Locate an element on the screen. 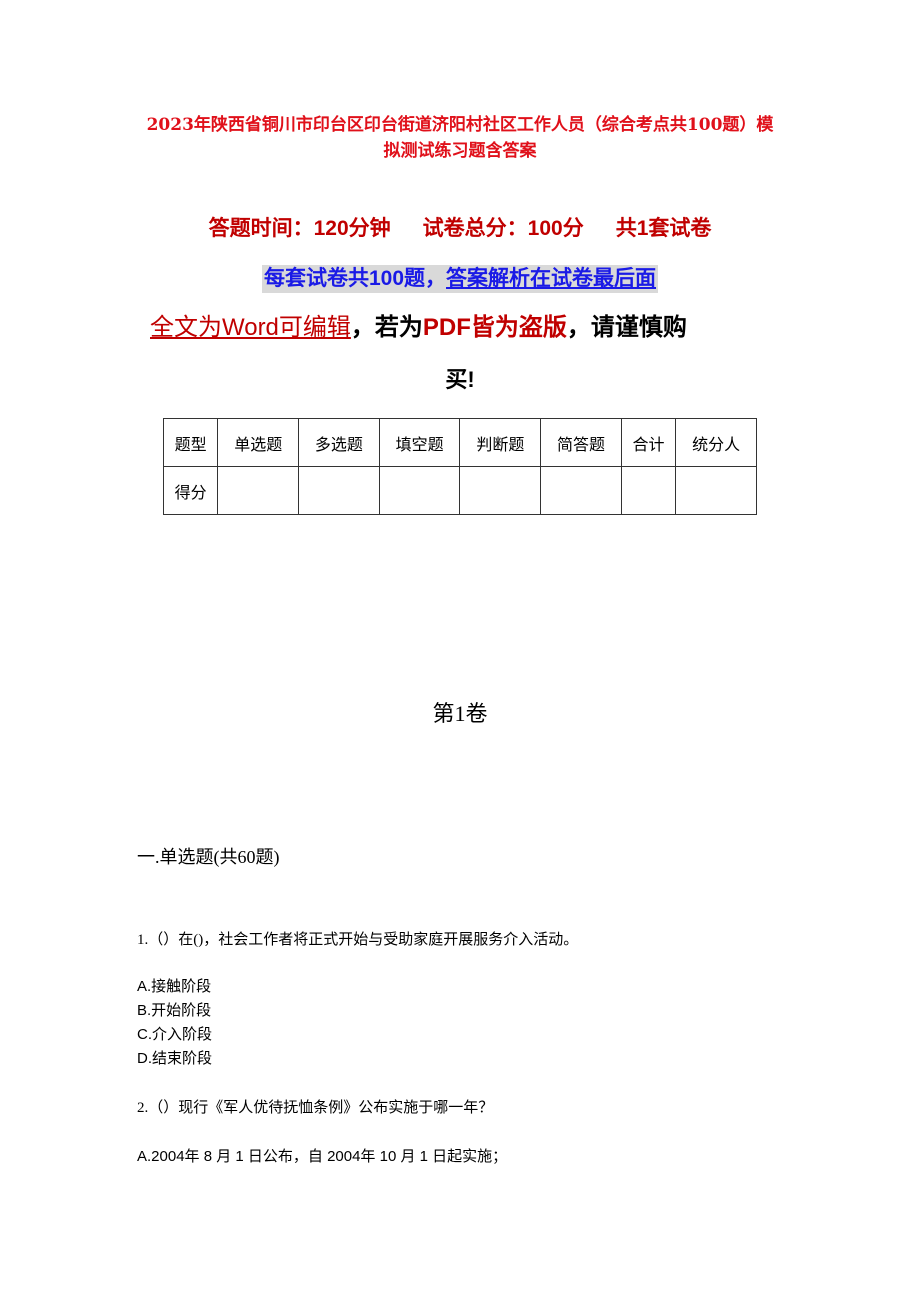 This screenshot has width=920, height=1302. editable-notice: 全文为Word可编辑，若为PDF皆为盗版，请谨慎购 is located at coordinates (465, 328).